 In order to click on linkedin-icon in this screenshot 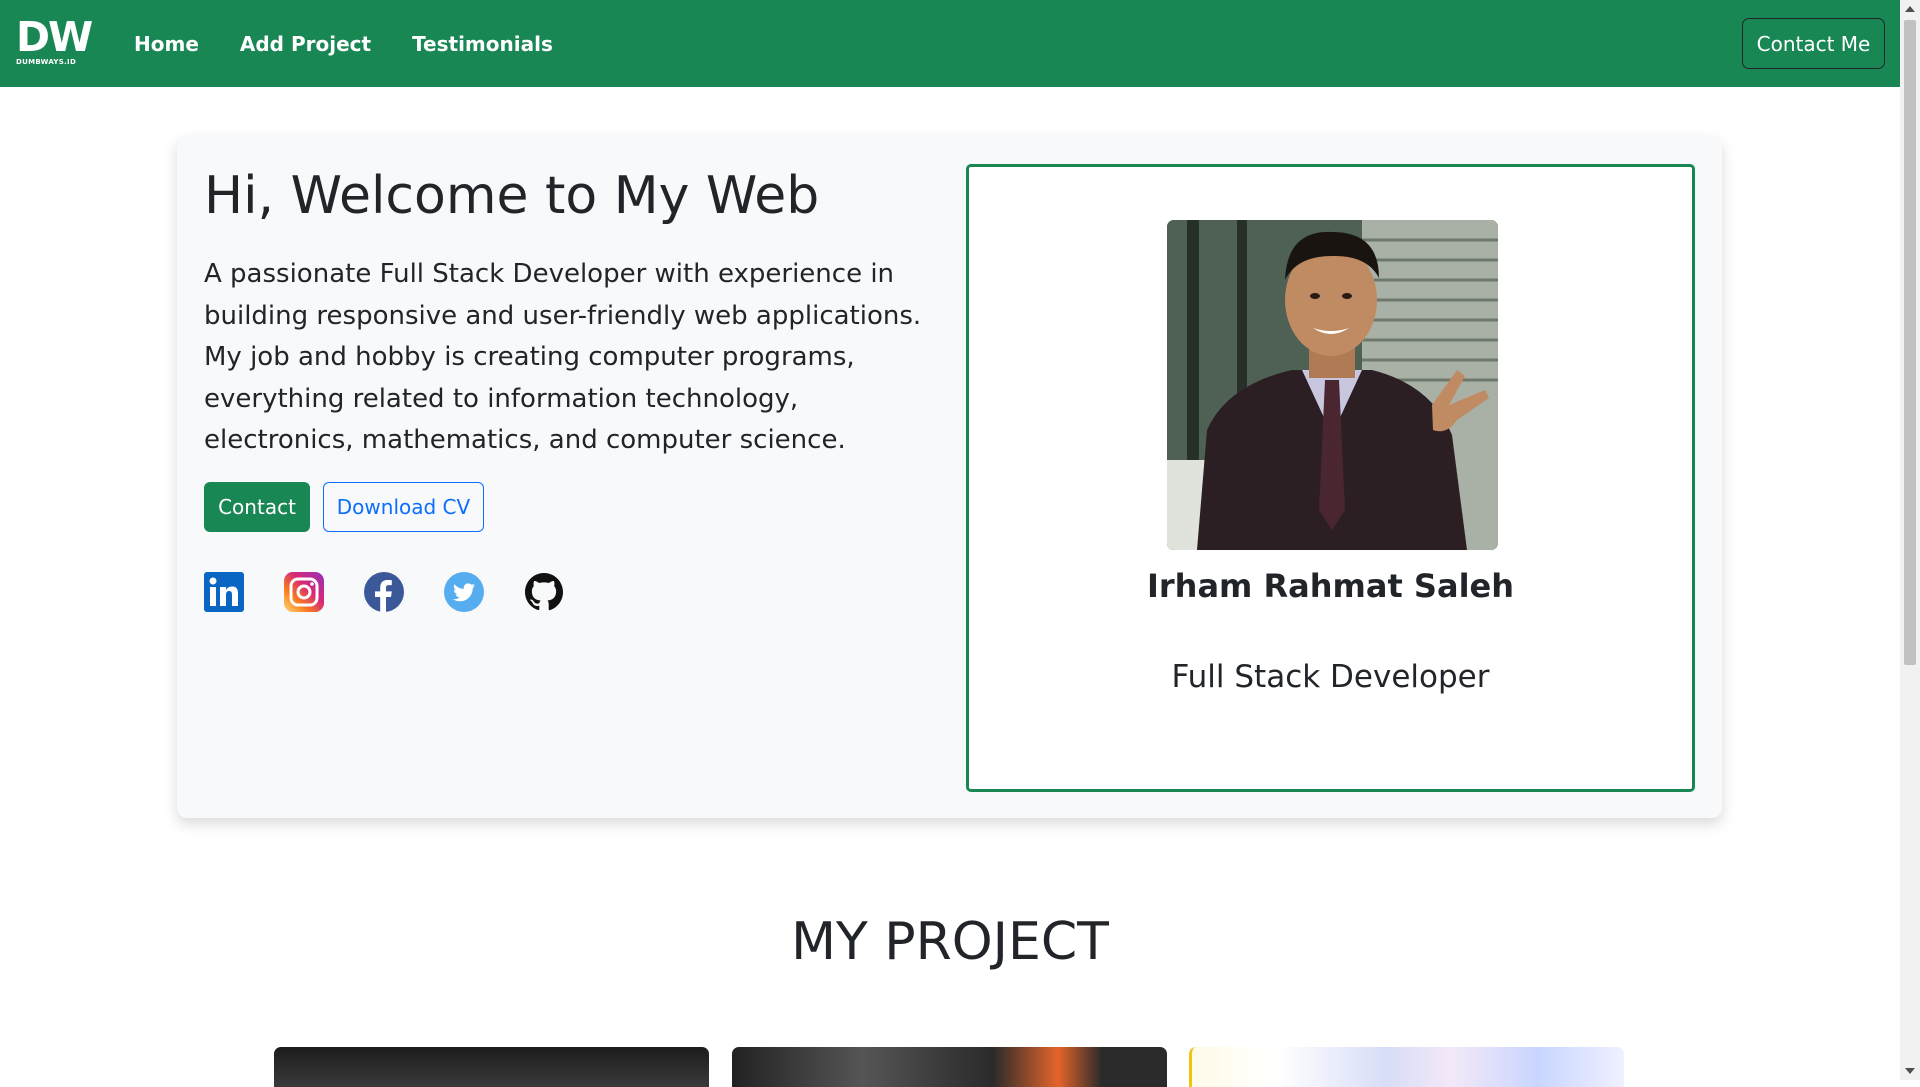, I will do `click(224, 592)`.